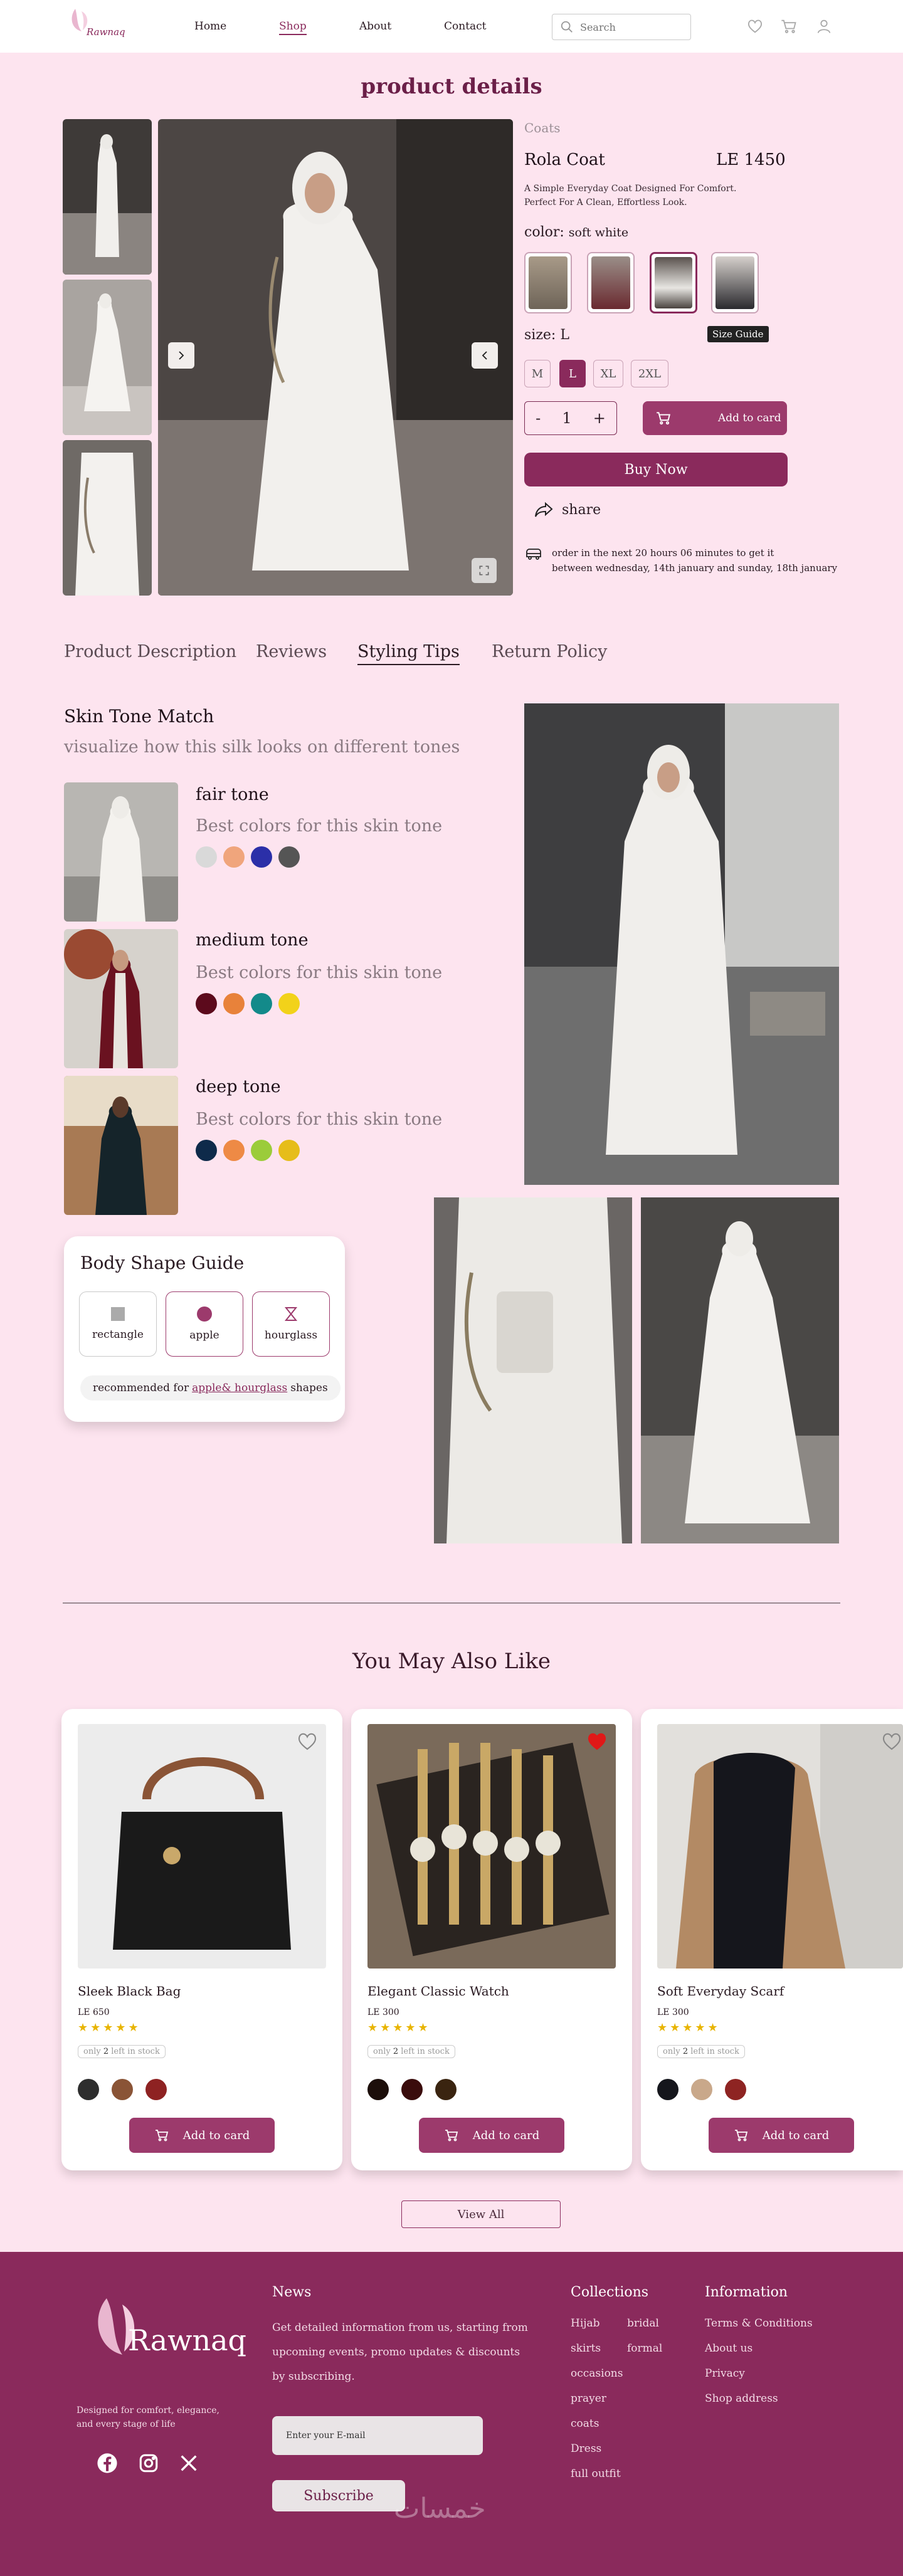 The width and height of the screenshot is (903, 2576). What do you see at coordinates (586, 2348) in the screenshot?
I see `footer-link-skirts: skirts` at bounding box center [586, 2348].